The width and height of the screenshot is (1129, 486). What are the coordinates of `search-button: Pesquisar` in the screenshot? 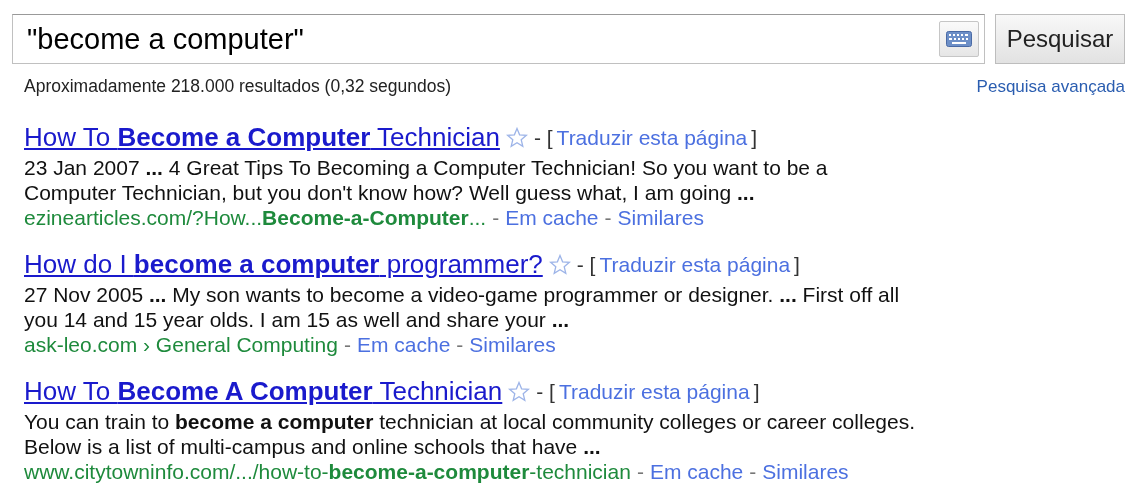 It's located at (1060, 39).